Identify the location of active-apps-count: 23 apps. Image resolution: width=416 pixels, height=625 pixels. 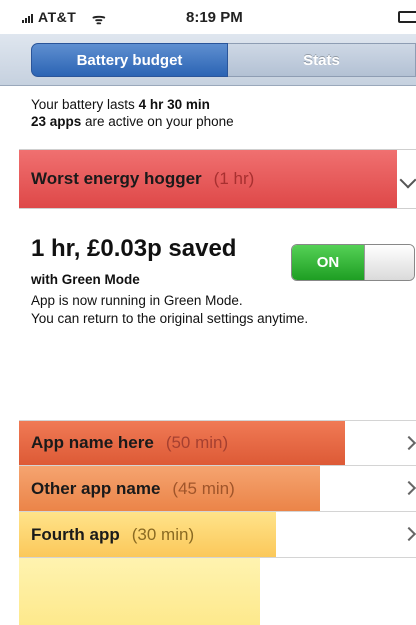
(56, 121).